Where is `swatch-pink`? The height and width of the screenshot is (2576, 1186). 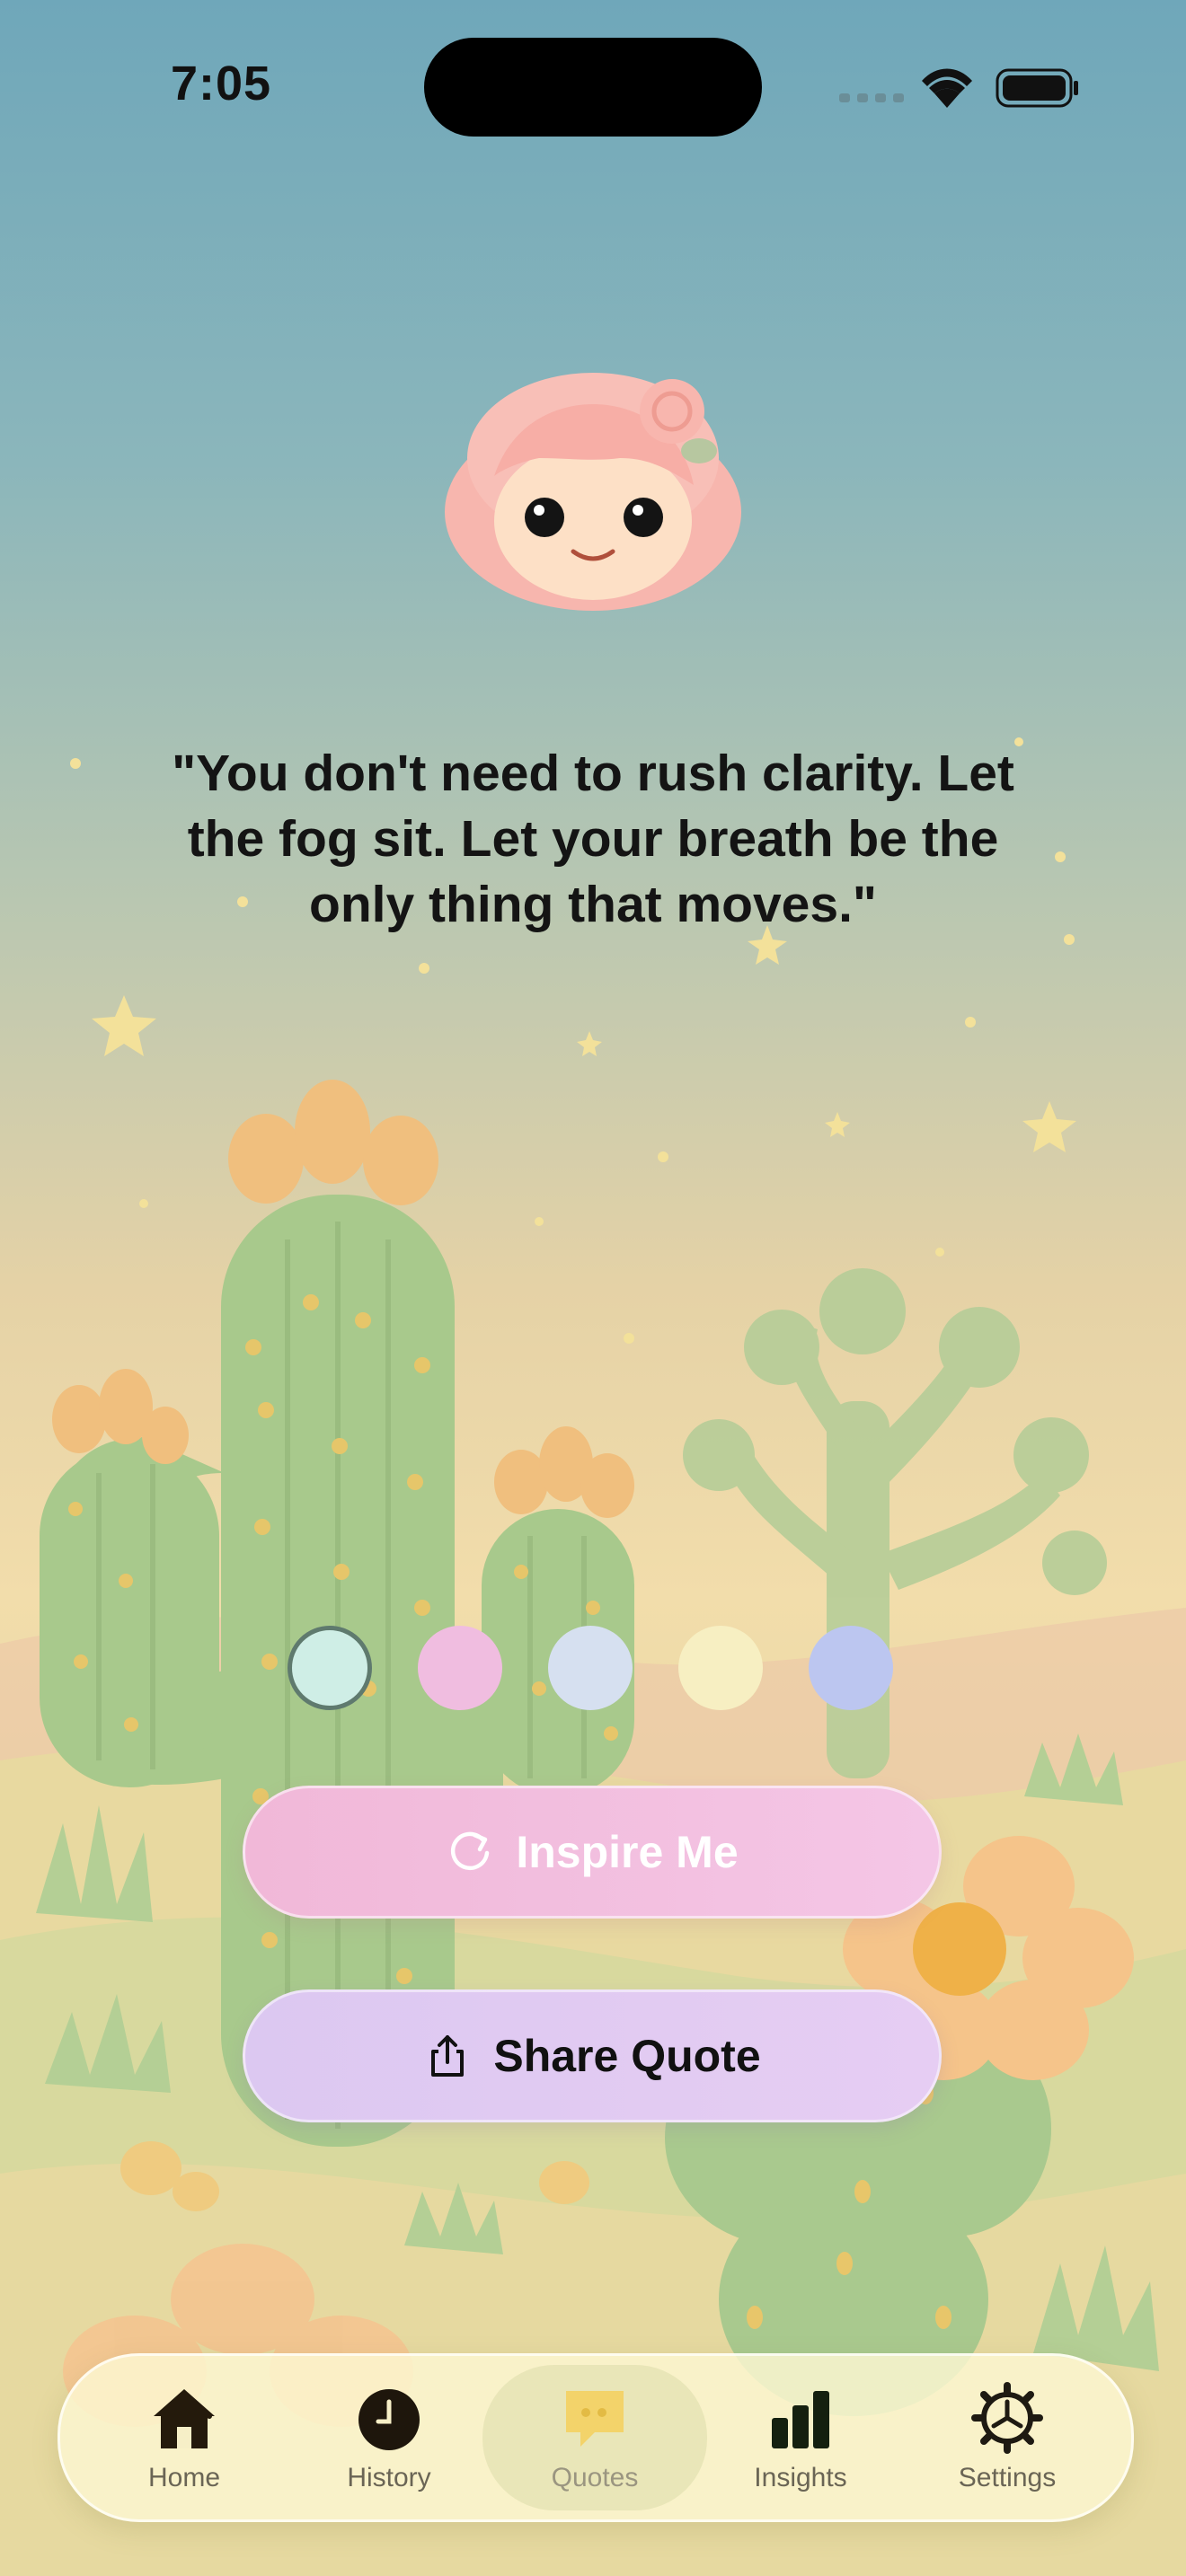
swatch-pink is located at coordinates (460, 1668).